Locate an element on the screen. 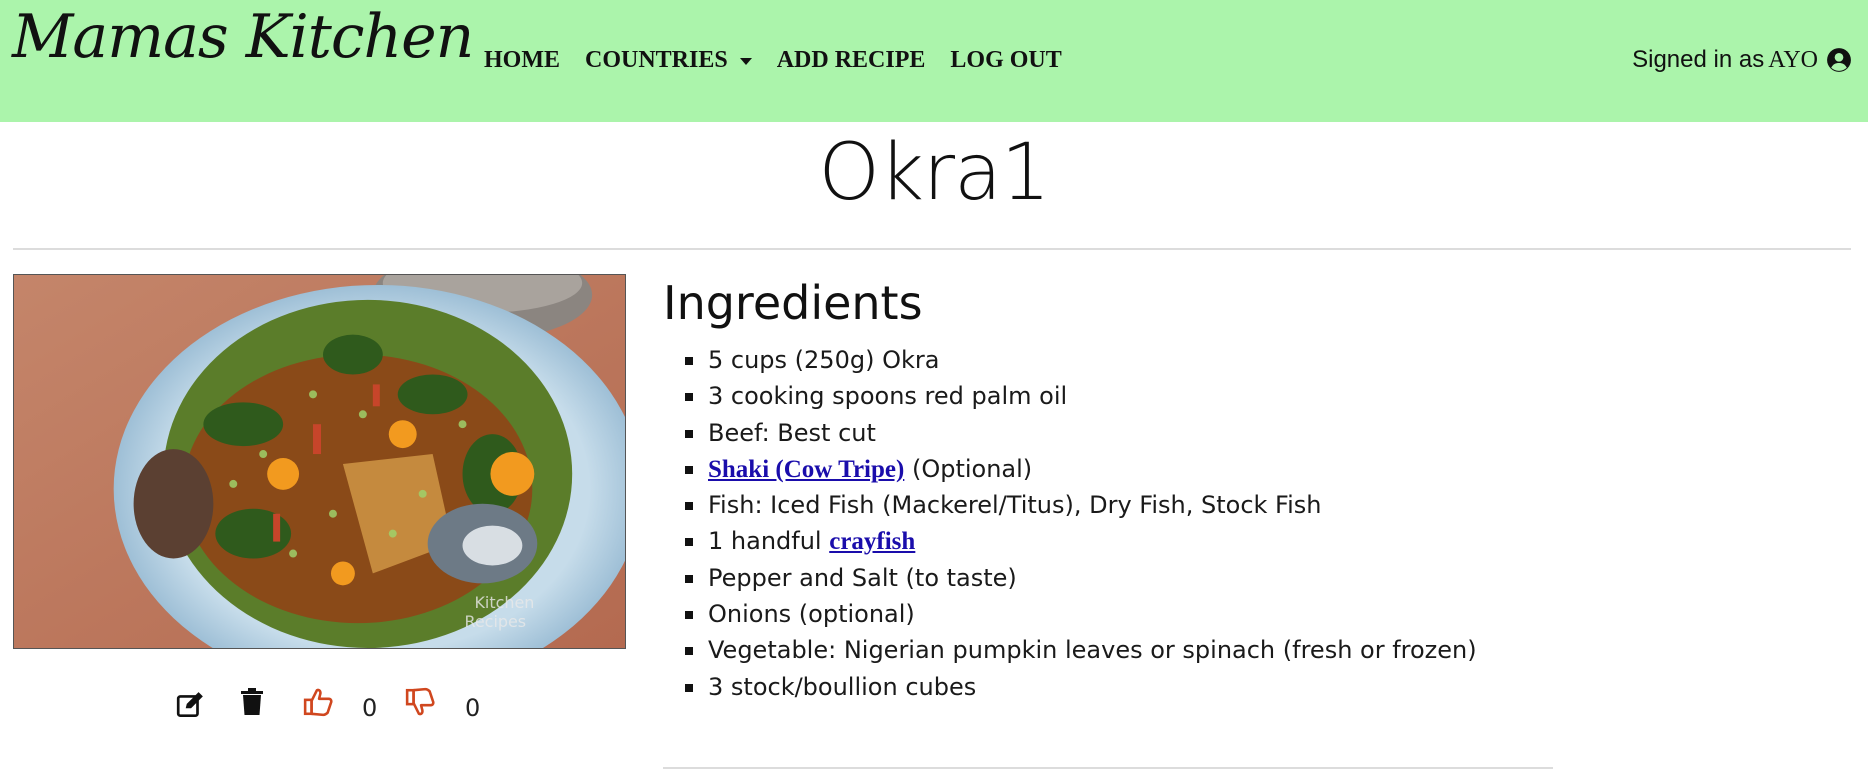 The image size is (1868, 784). signed-in-status: Signed in as AYO is located at coordinates (1742, 60).